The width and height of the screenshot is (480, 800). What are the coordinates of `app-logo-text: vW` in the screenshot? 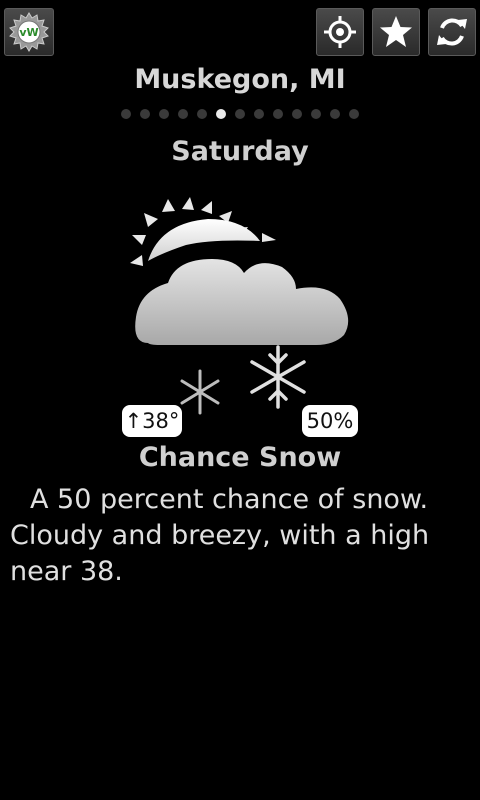 It's located at (28, 32).